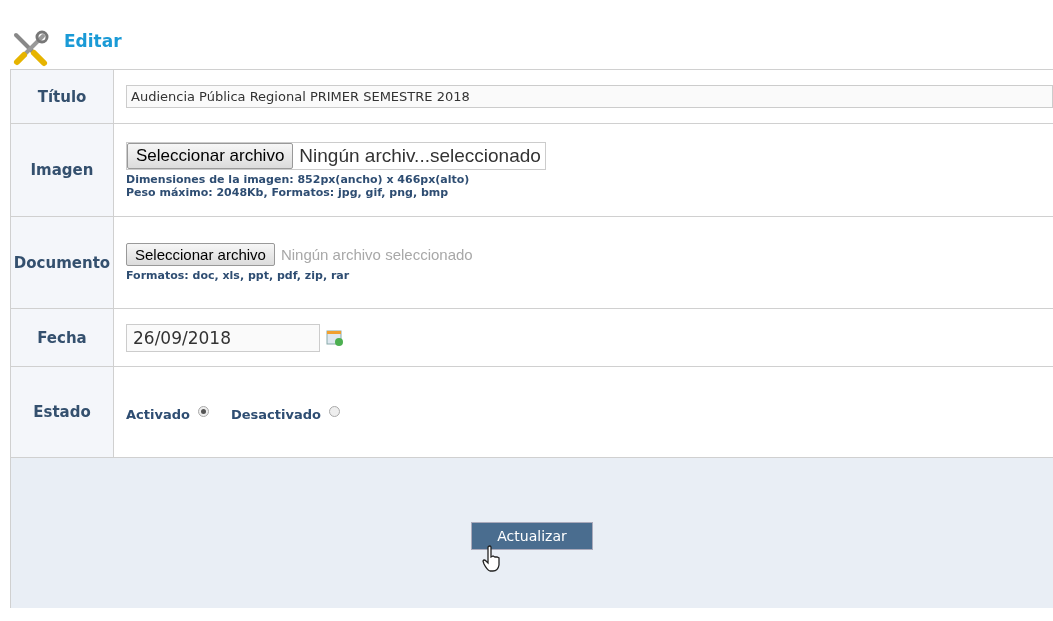 This screenshot has height=621, width=1053. What do you see at coordinates (275, 414) in the screenshot?
I see `radio-label: Desactivado` at bounding box center [275, 414].